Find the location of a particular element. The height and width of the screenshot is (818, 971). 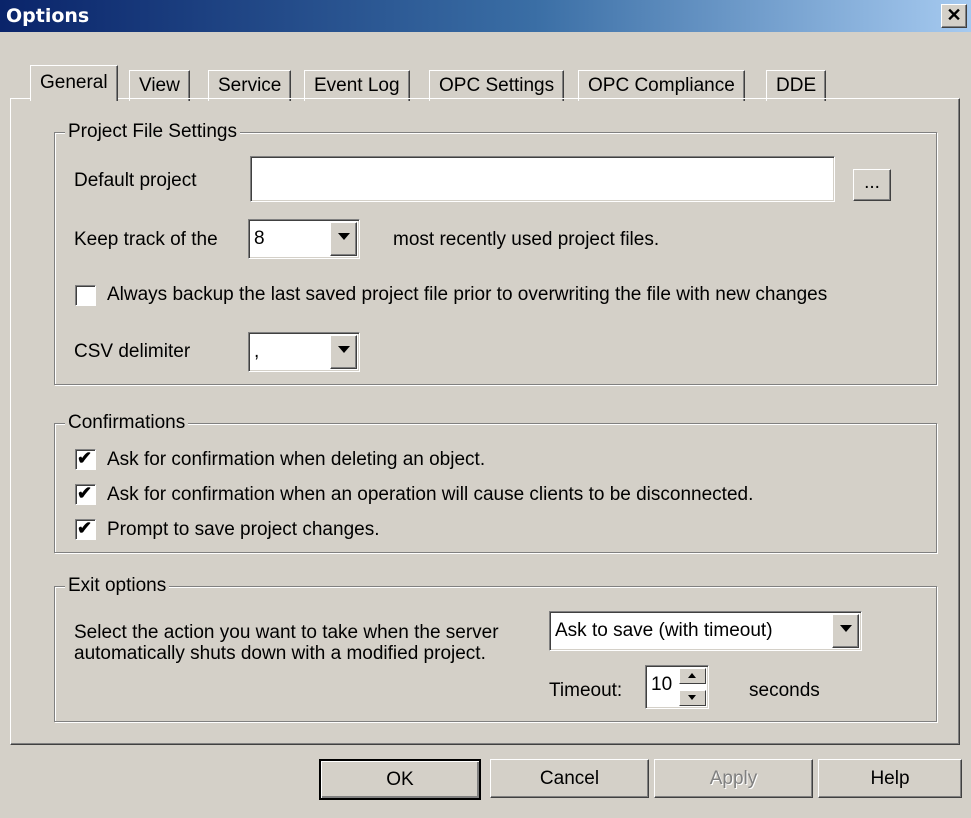

keep-track-suffix: most recently used project files. is located at coordinates (526, 239).